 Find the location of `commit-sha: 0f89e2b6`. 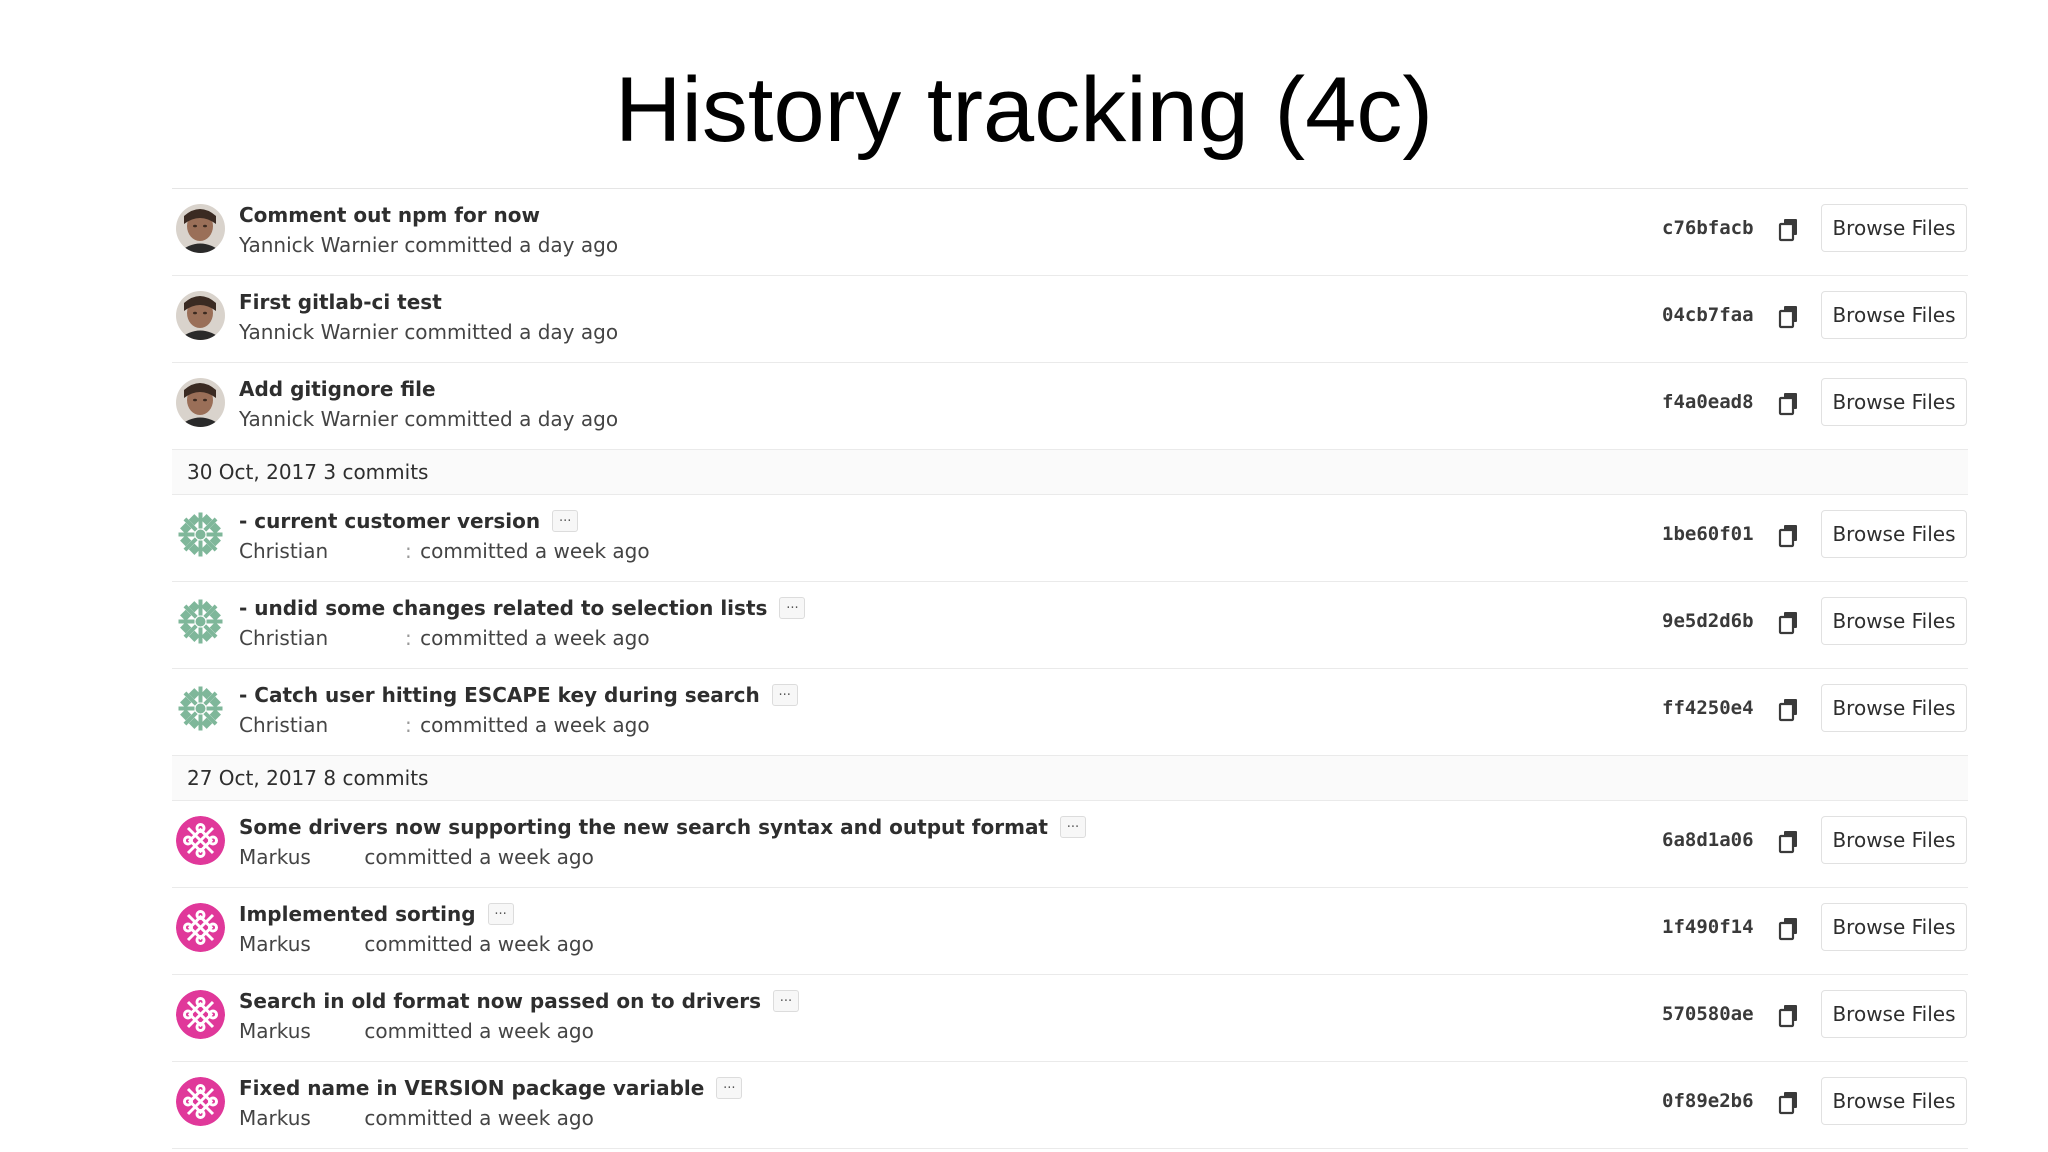

commit-sha: 0f89e2b6 is located at coordinates (1708, 1101).